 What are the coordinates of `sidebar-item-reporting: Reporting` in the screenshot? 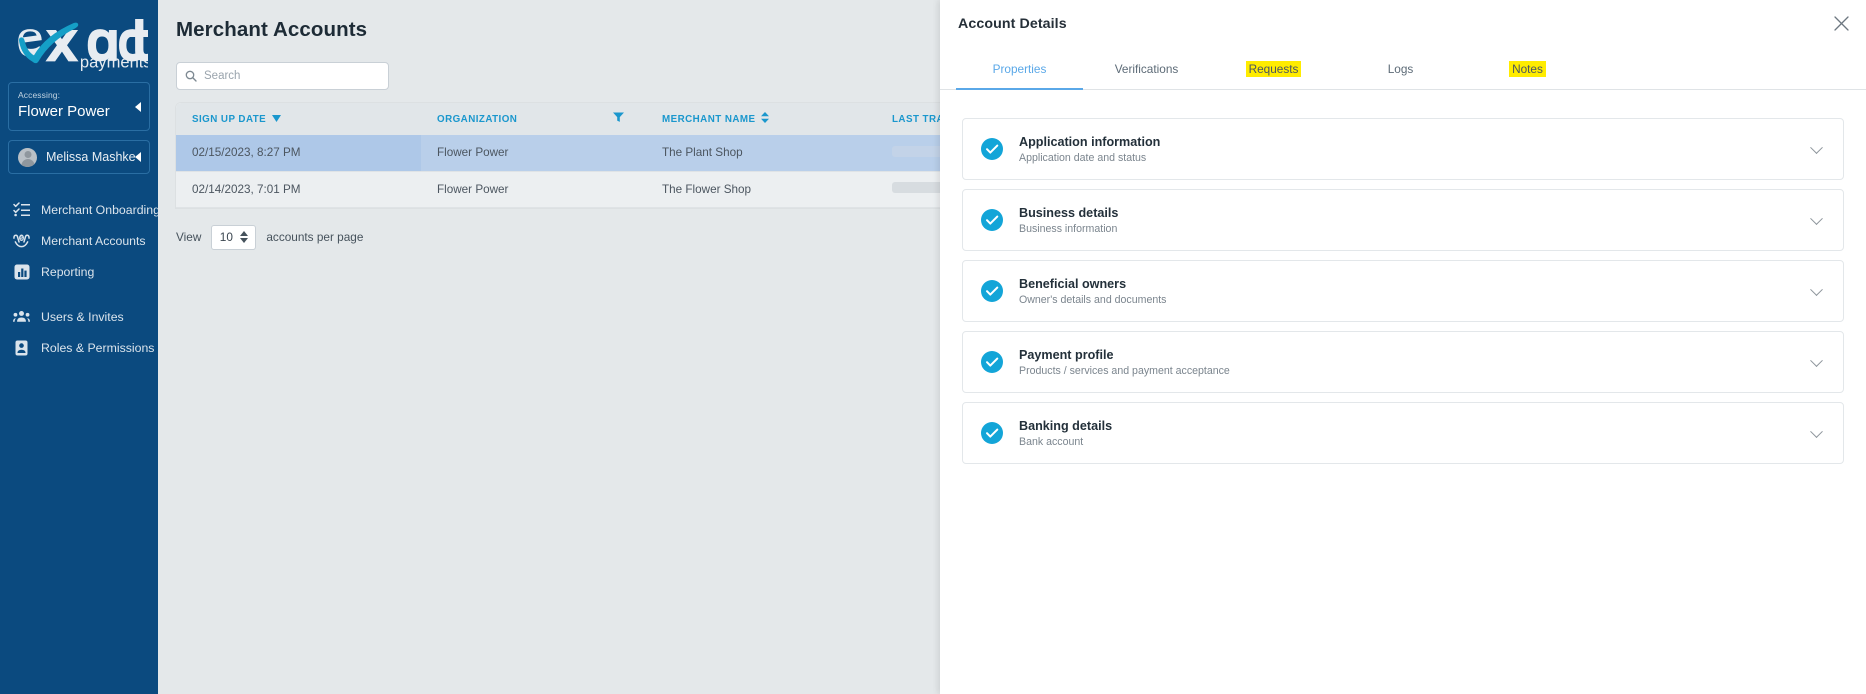 It's located at (79, 271).